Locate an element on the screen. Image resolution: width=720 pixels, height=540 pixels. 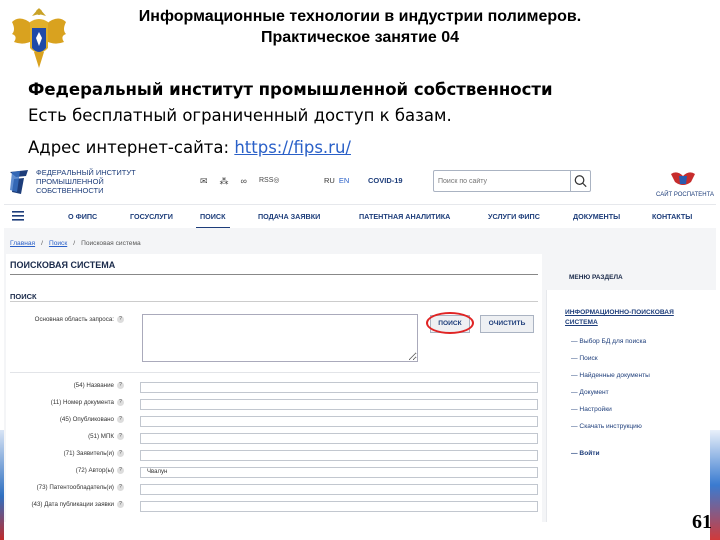
form-divider is located at coordinates (275, 372).